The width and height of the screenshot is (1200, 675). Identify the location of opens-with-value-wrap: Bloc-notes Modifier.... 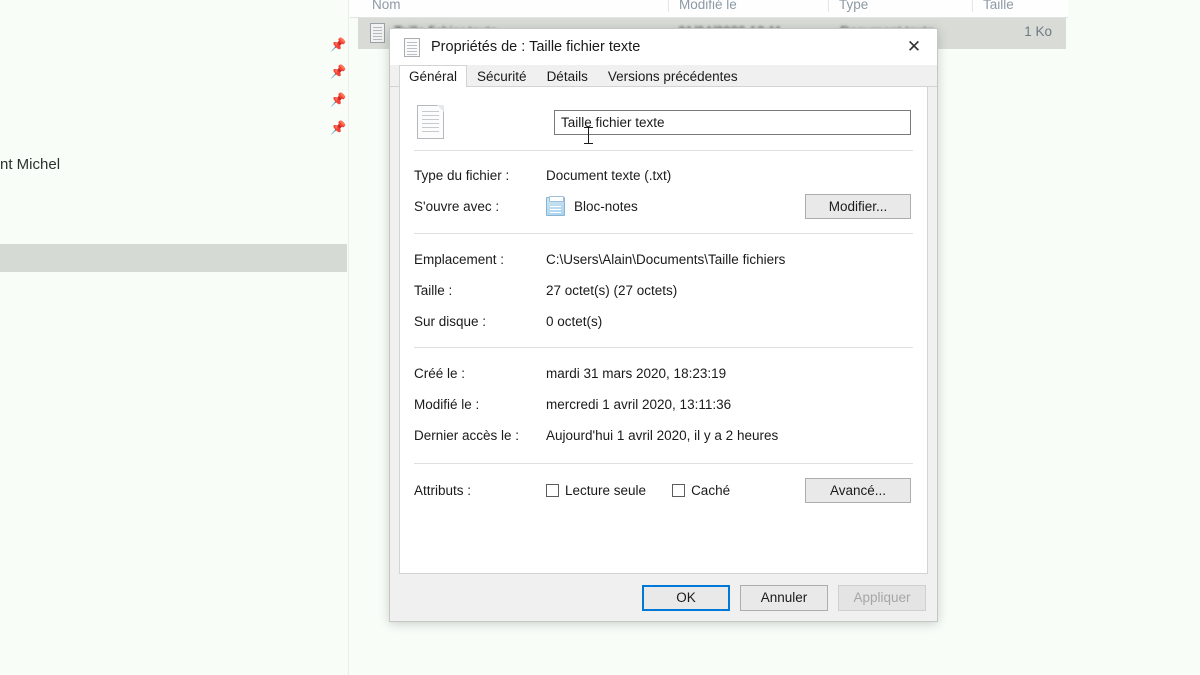
(729, 206).